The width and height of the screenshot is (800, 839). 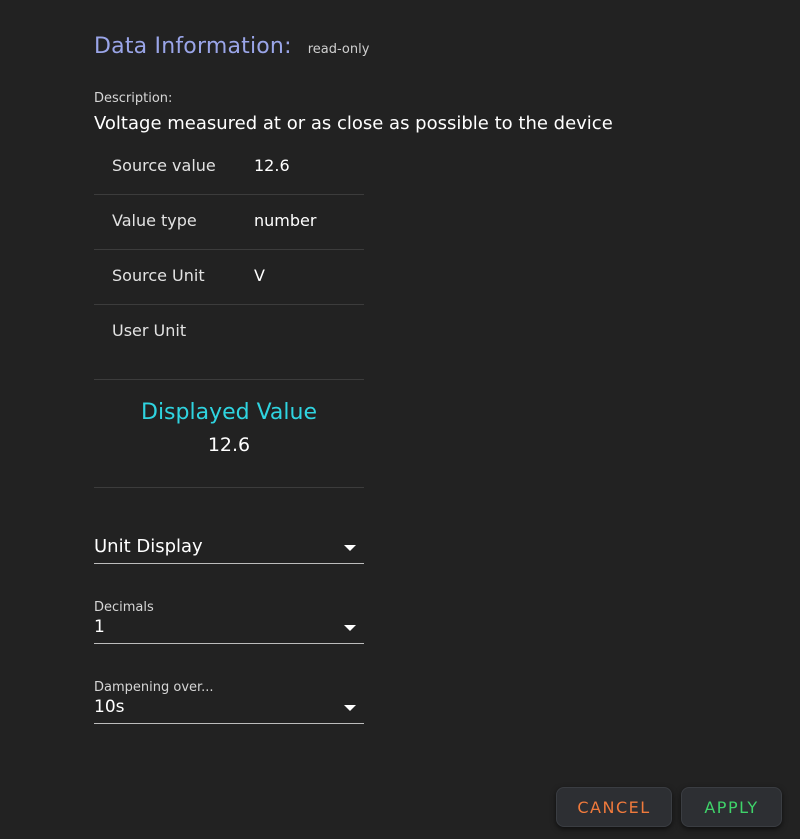 What do you see at coordinates (164, 165) in the screenshot?
I see `source-value-label: Source value` at bounding box center [164, 165].